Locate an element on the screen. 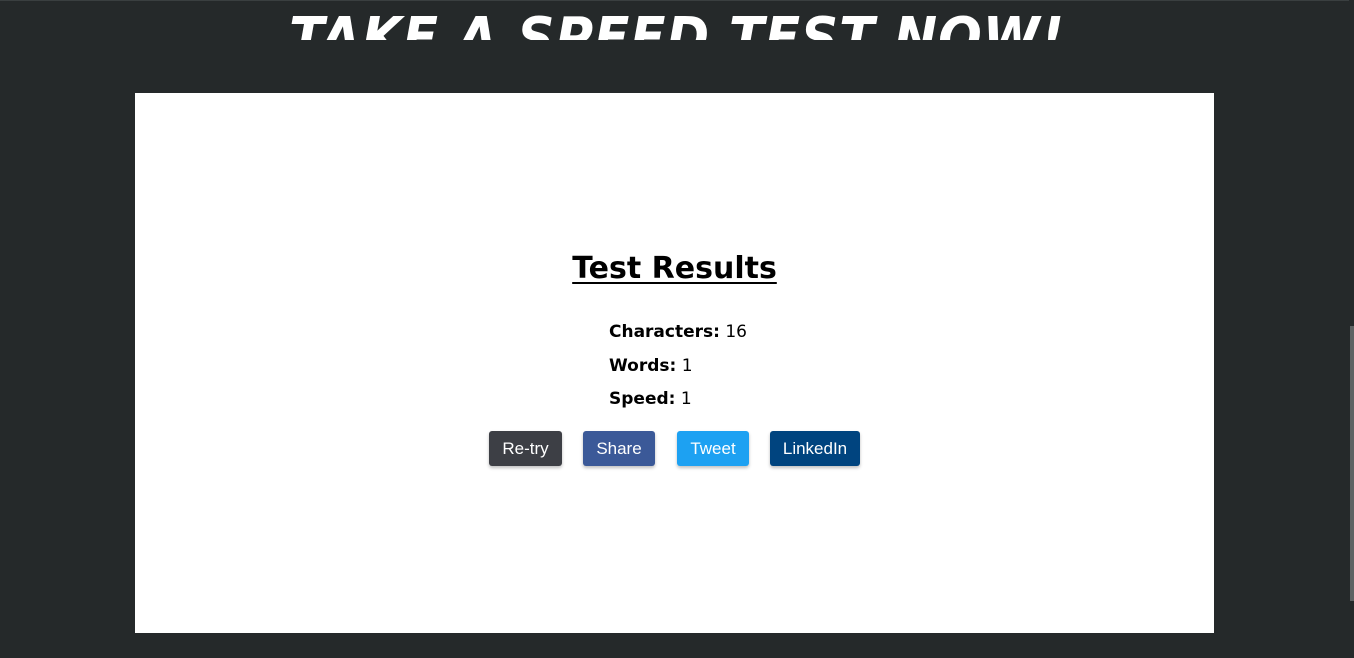  share-button: Share is located at coordinates (619, 448).